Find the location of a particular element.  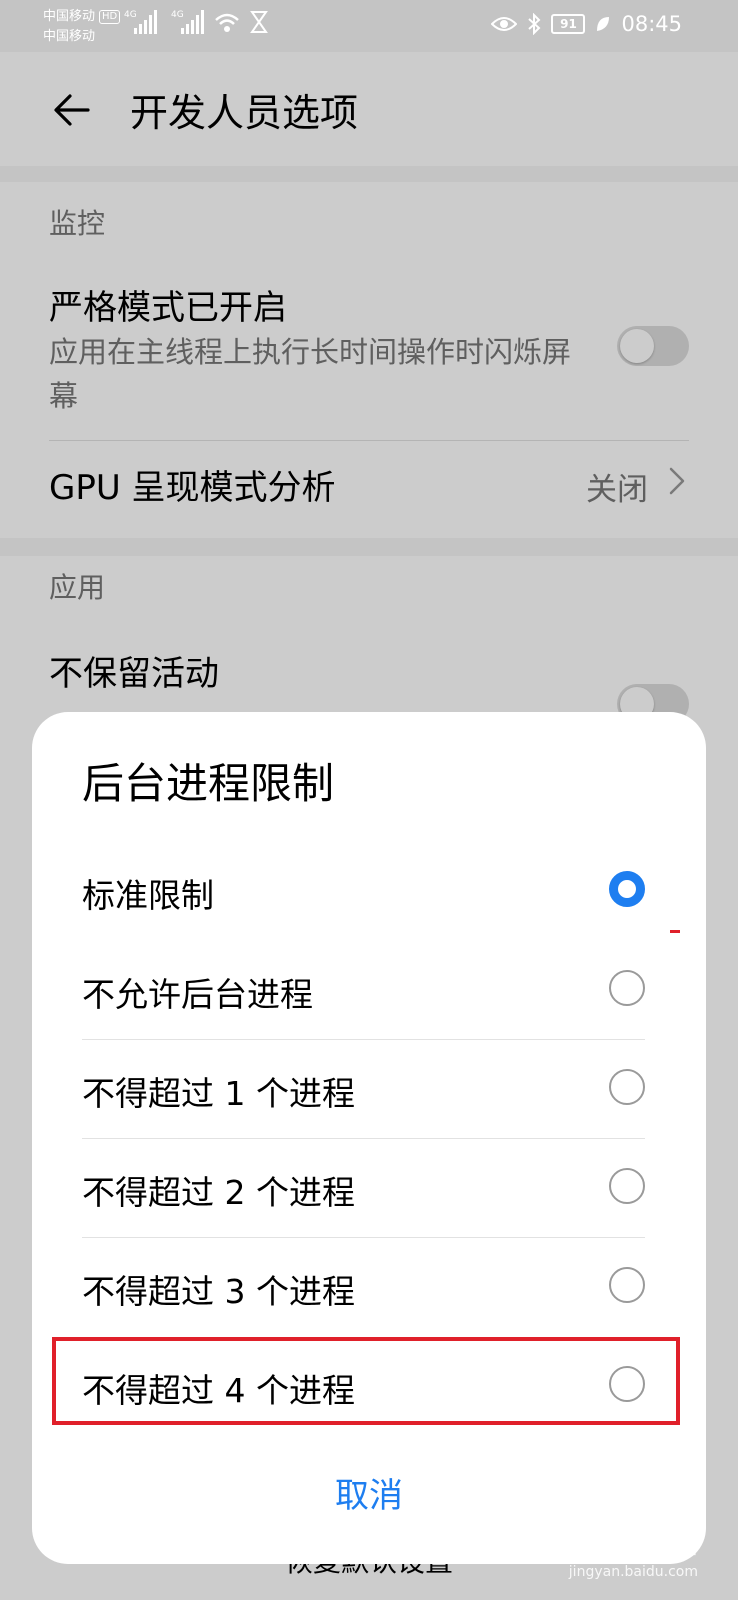

watermark-url: jingyan.baidu.com is located at coordinates (633, 1572).